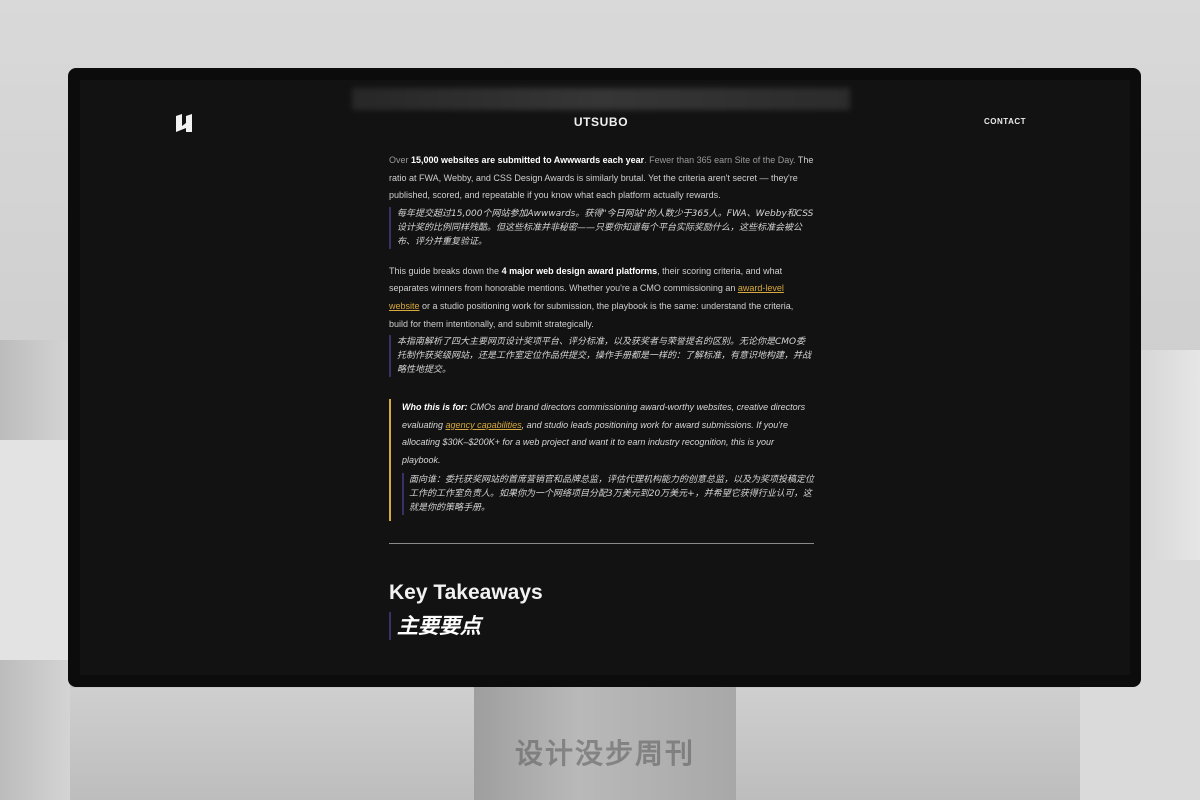 This screenshot has width=1200, height=800. What do you see at coordinates (1005, 121) in the screenshot?
I see `contact-link: CONTACT` at bounding box center [1005, 121].